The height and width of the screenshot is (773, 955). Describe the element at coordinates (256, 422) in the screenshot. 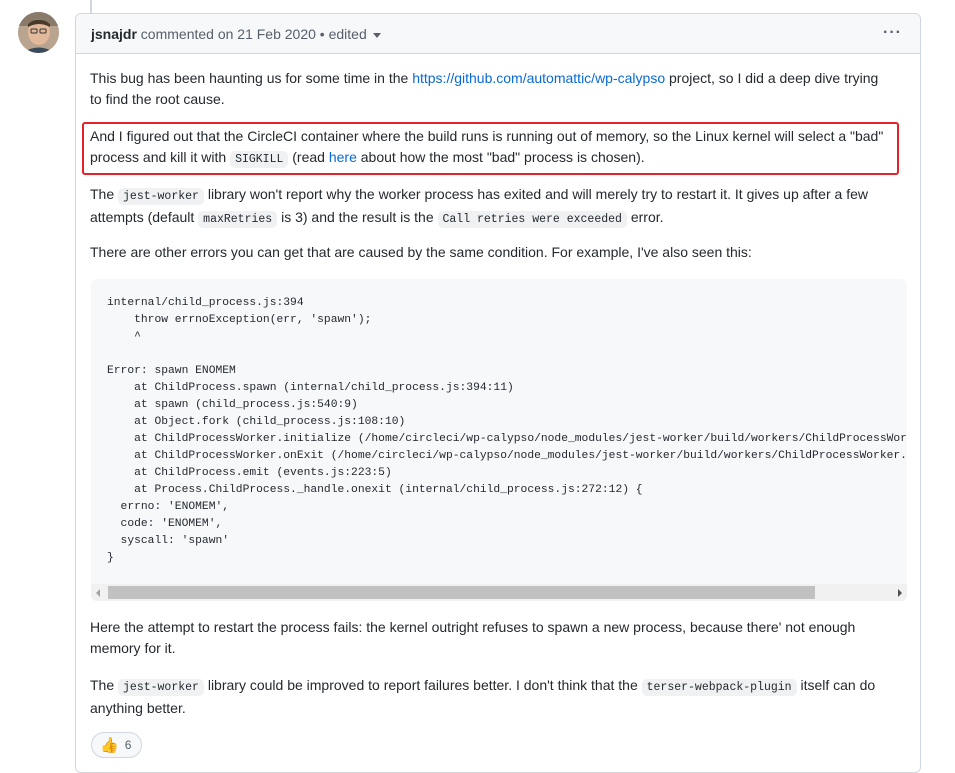

I see `code-line: at Object.fork (child_process.js:108:10)` at that location.